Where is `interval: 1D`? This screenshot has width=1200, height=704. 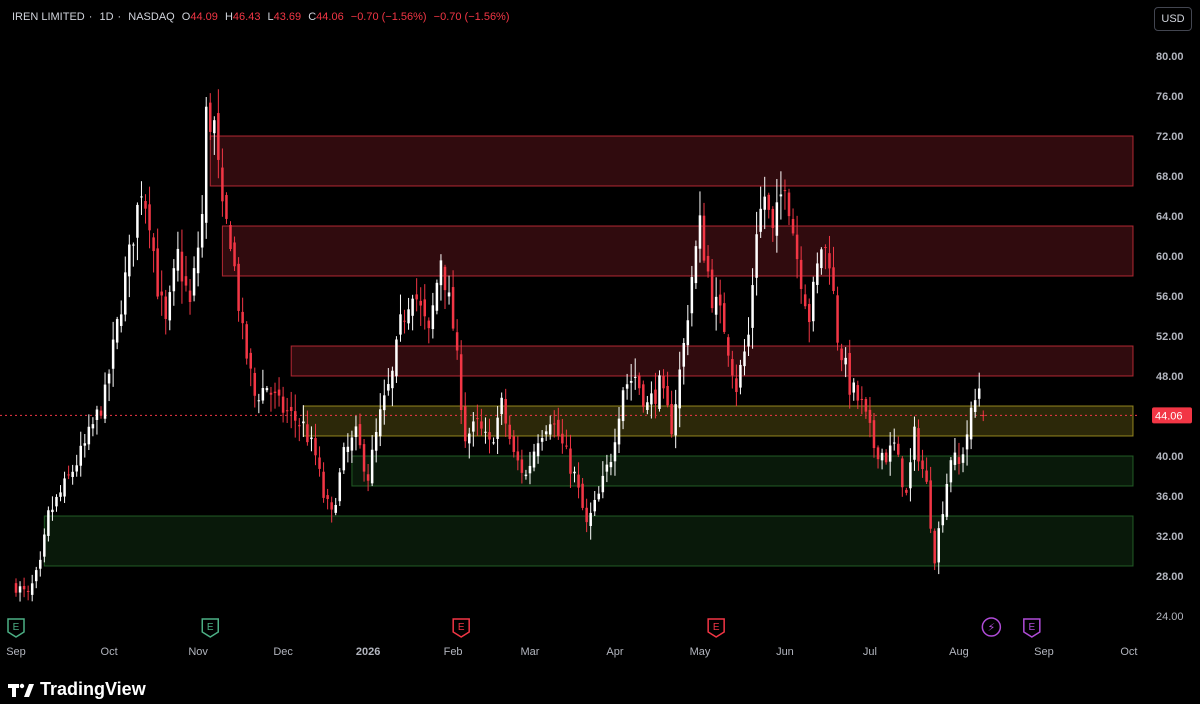
interval: 1D is located at coordinates (106, 17).